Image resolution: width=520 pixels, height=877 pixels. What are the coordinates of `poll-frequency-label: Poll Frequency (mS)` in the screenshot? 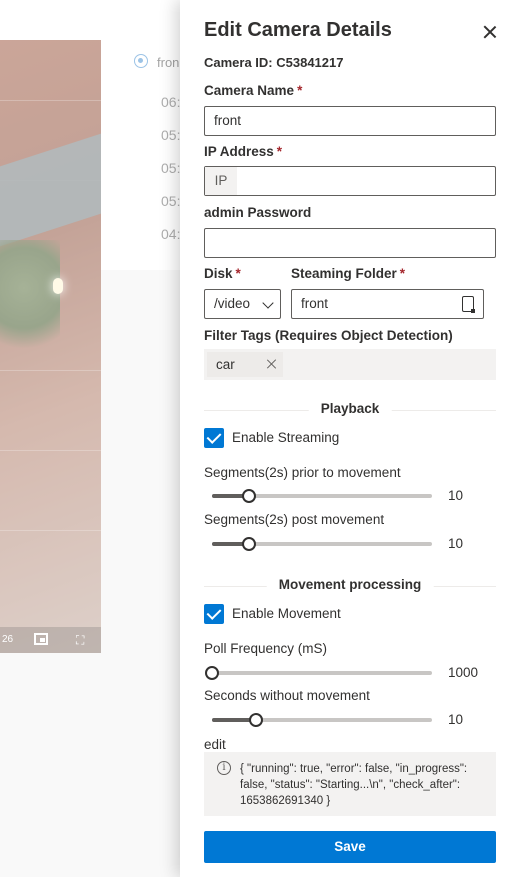 It's located at (266, 648).